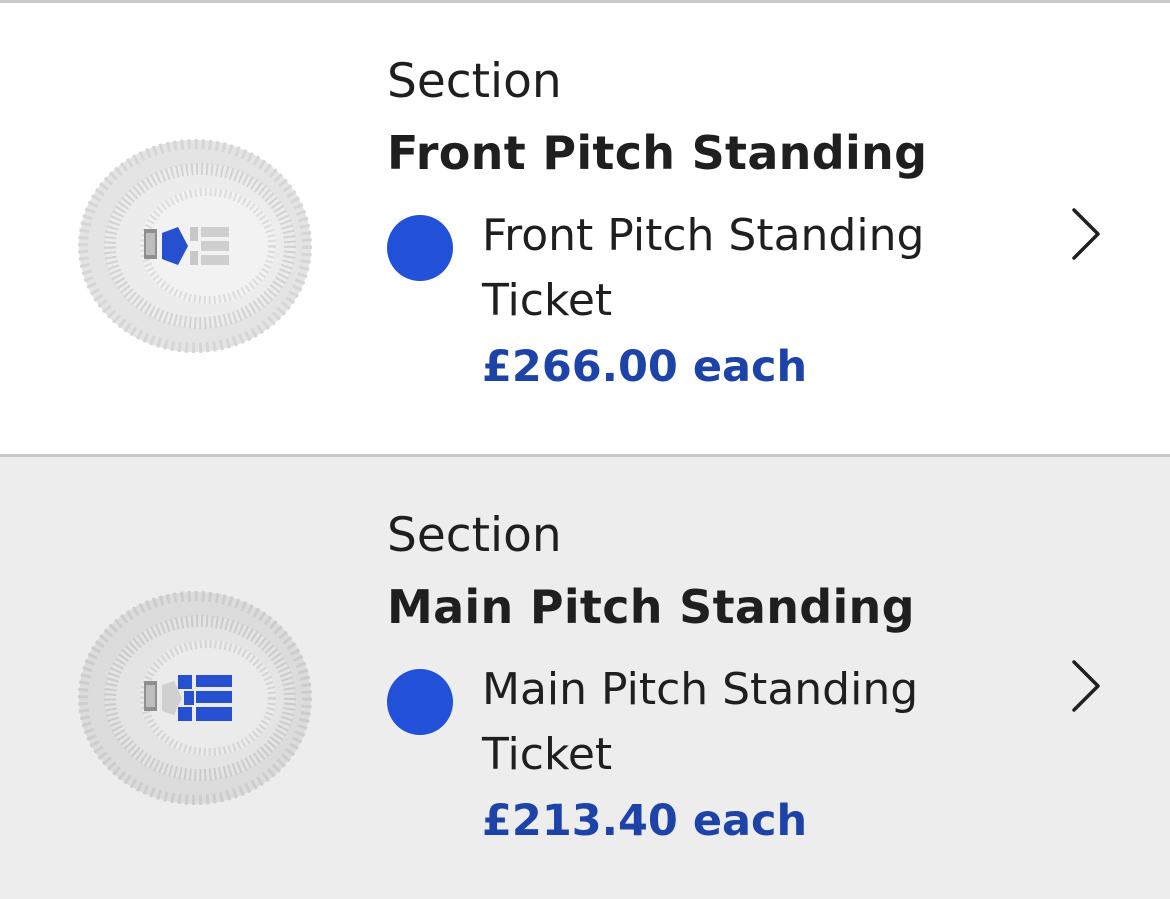  I want to click on section-name: Front Pitch Standing, so click(657, 153).